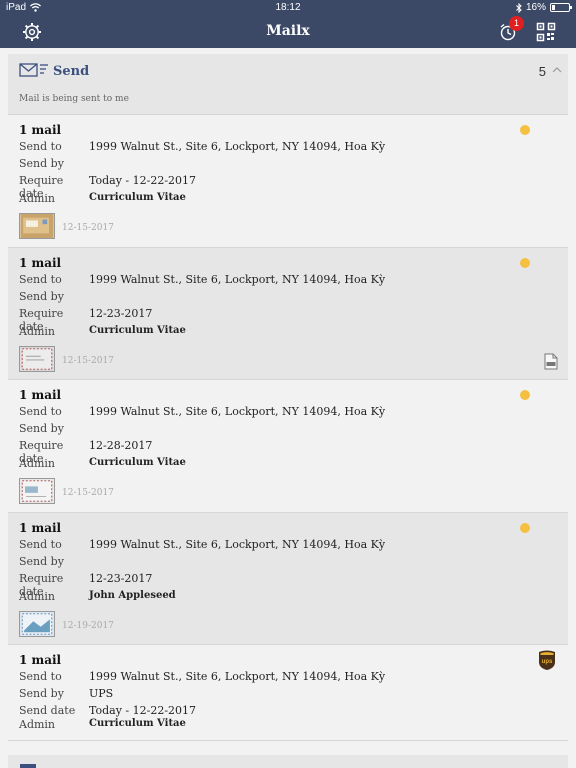 The width and height of the screenshot is (576, 768). Describe the element at coordinates (74, 99) in the screenshot. I see `section-subtitle: Mail is being sent to me` at that location.